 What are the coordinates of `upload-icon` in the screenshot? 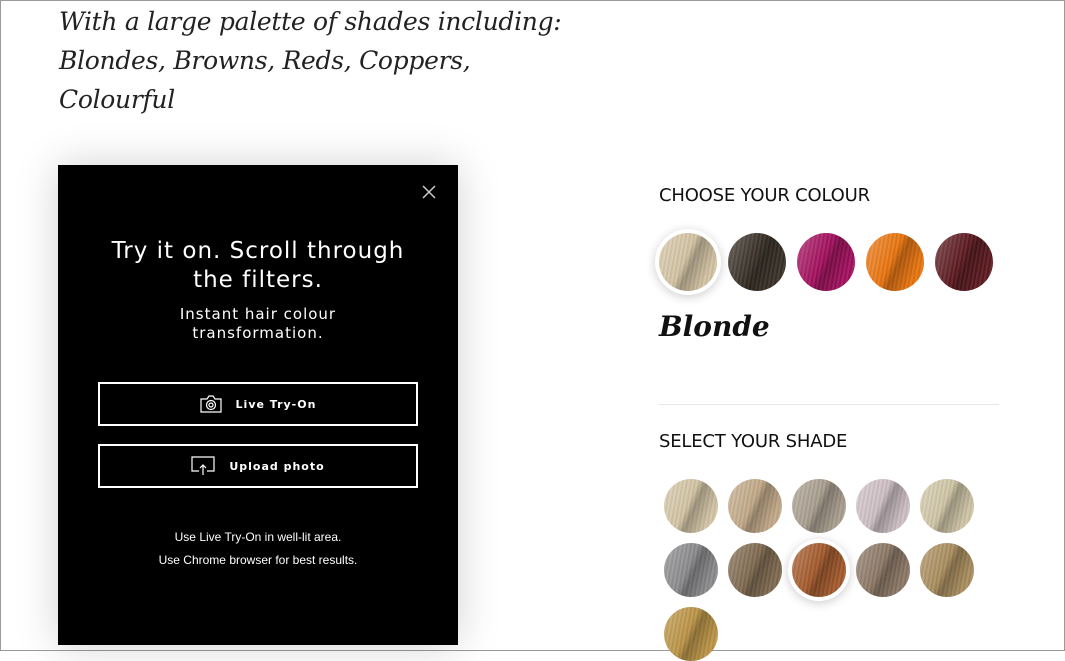 It's located at (203, 465).